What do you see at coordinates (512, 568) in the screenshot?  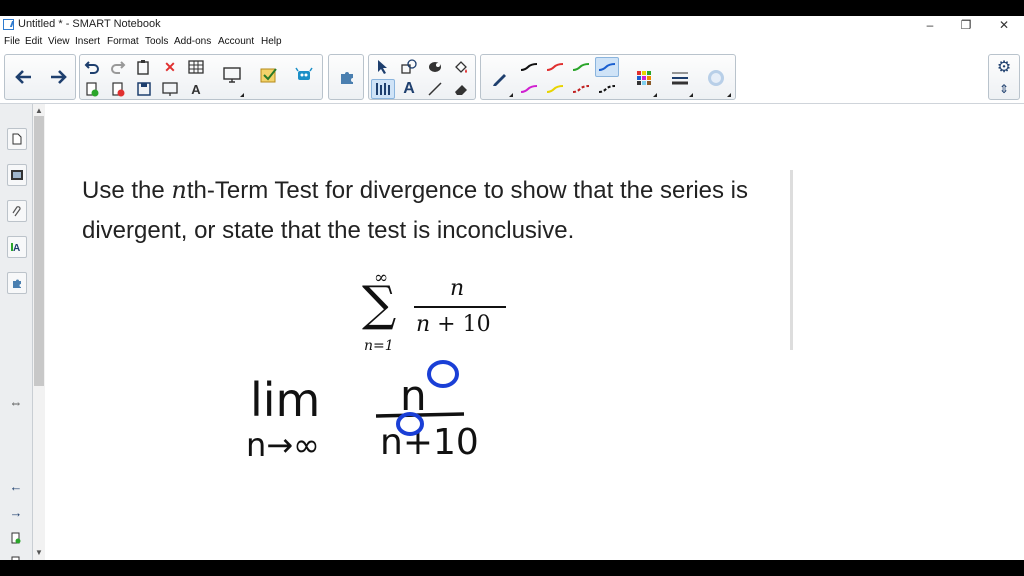 I see `bottom-black-bar` at bounding box center [512, 568].